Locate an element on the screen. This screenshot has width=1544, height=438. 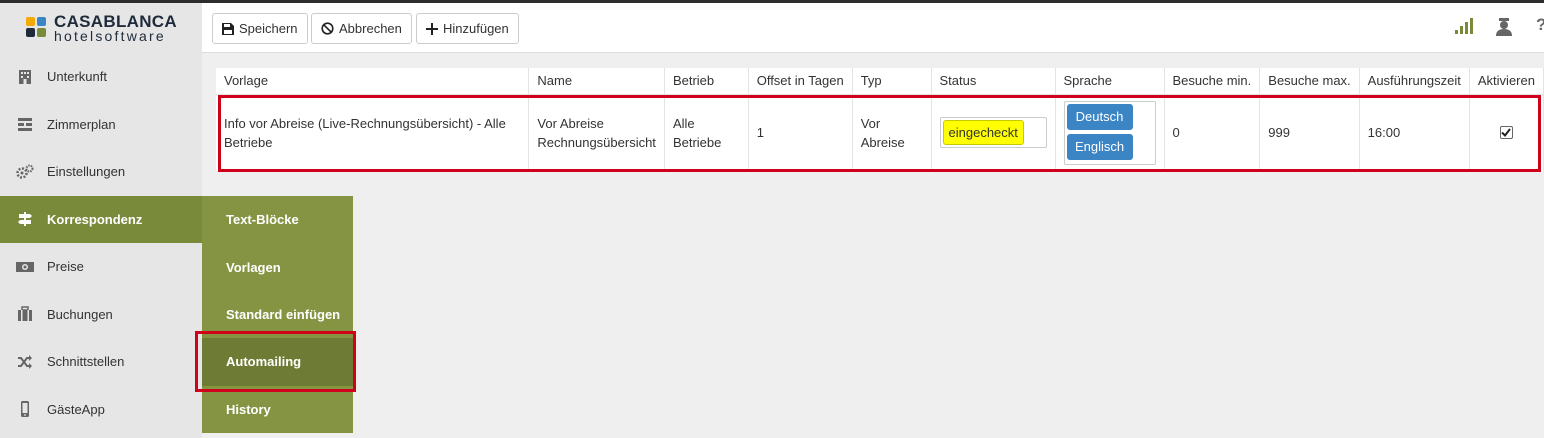
column-header-ausfuehrungszeit: Ausführungszeit is located at coordinates (1414, 81).